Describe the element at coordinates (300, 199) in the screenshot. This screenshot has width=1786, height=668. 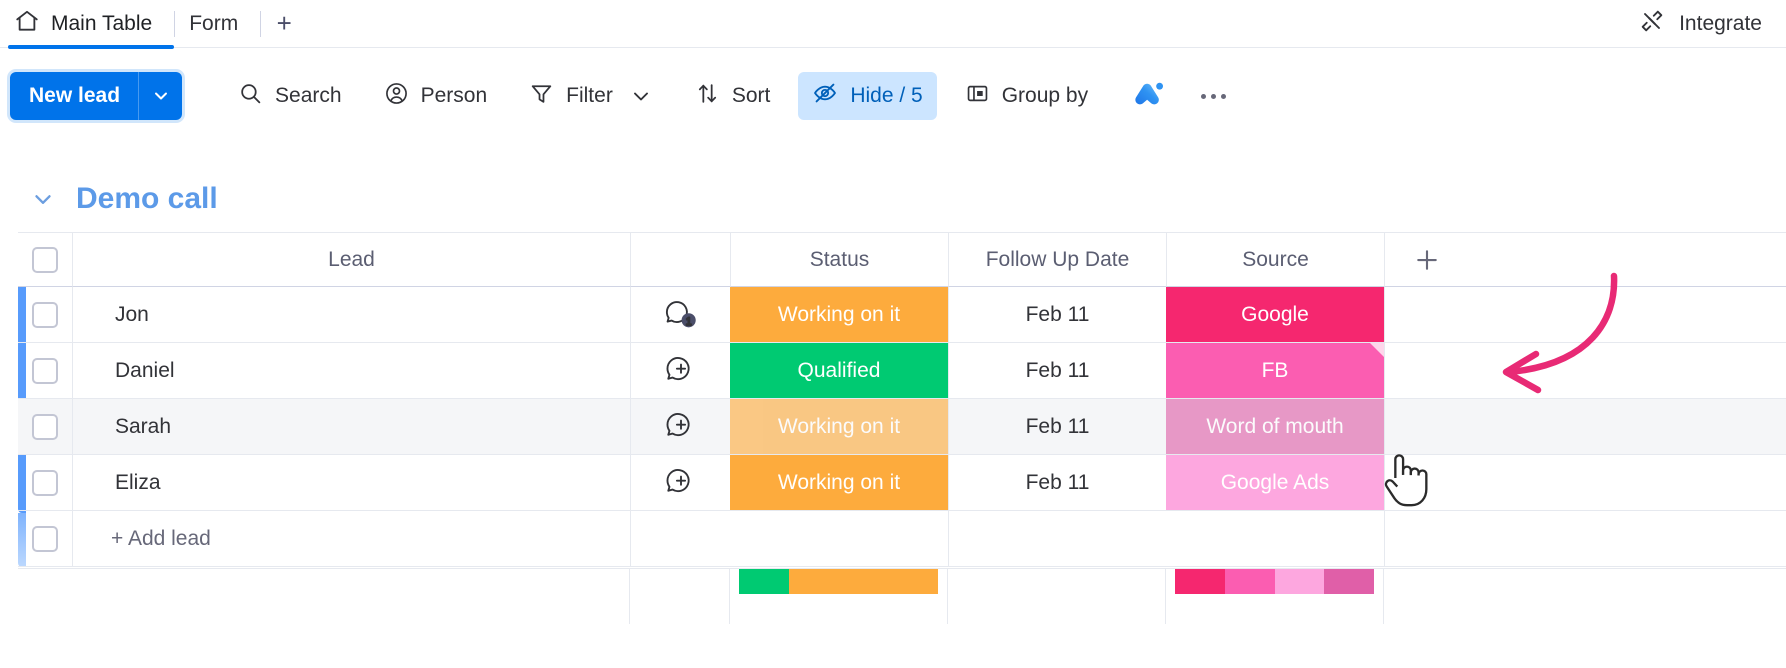
I see `group-header: Demo call` at that location.